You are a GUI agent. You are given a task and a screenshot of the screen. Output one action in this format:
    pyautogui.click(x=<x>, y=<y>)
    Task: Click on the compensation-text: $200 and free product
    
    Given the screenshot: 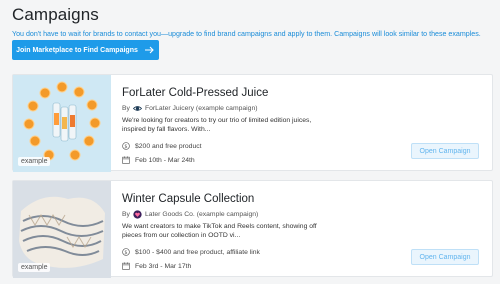 What is the action you would take?
    pyautogui.click(x=168, y=146)
    